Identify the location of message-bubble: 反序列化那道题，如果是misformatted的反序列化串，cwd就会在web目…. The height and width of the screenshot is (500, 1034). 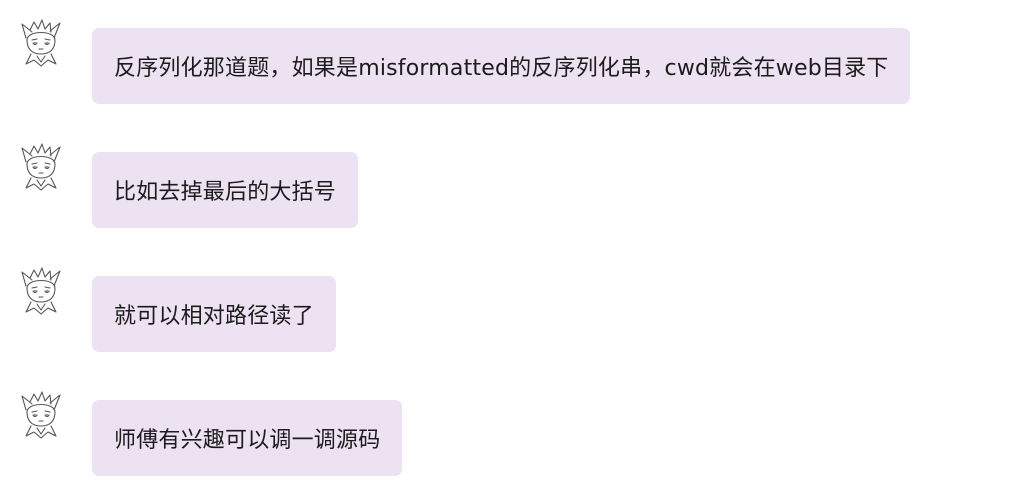
(501, 66).